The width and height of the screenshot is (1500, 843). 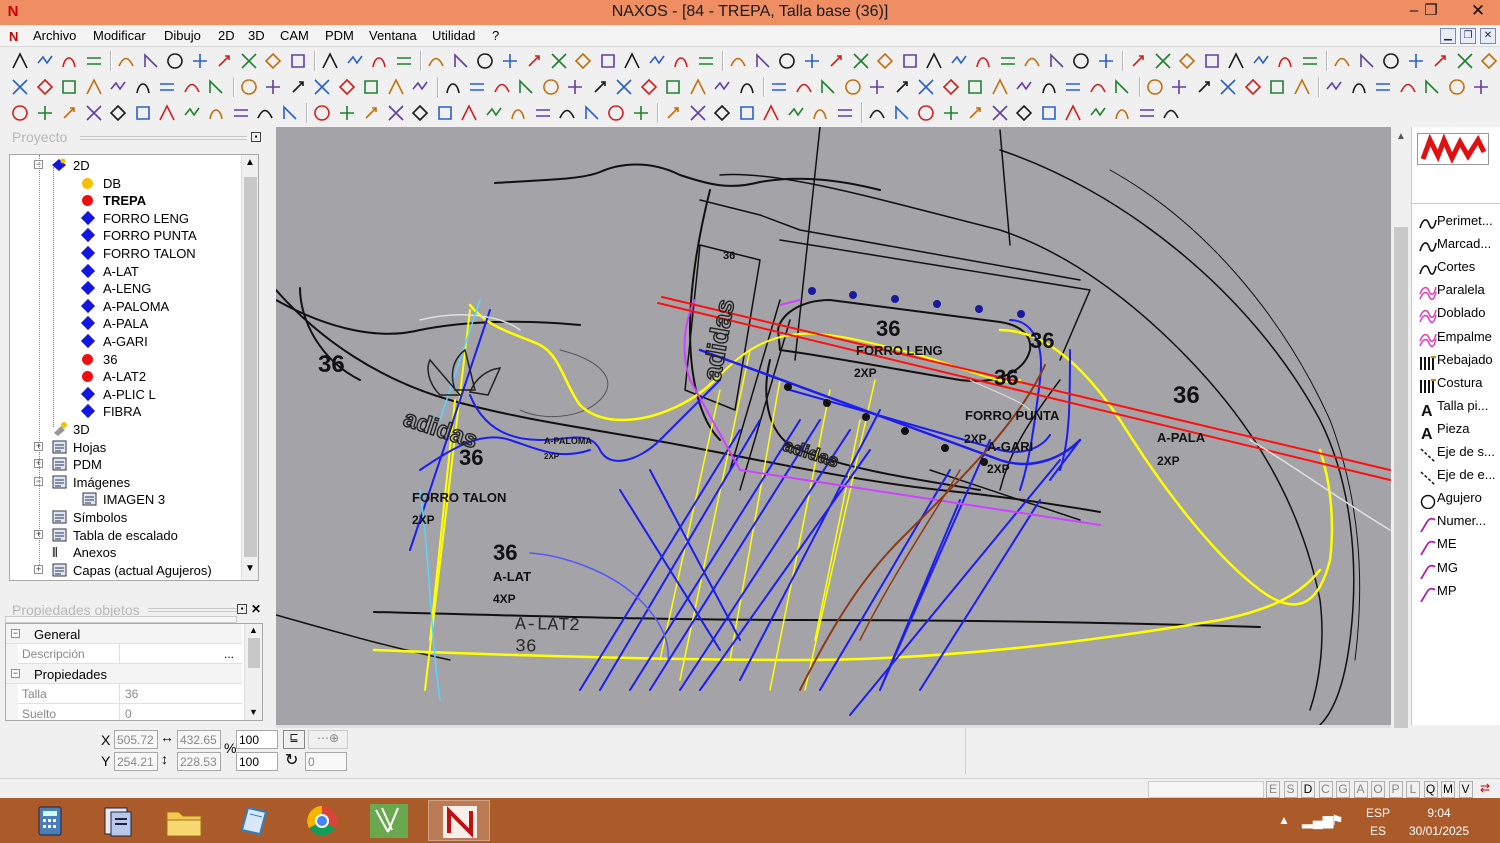 I want to click on y-coordinate-field: 254.21, so click(x=136, y=761).